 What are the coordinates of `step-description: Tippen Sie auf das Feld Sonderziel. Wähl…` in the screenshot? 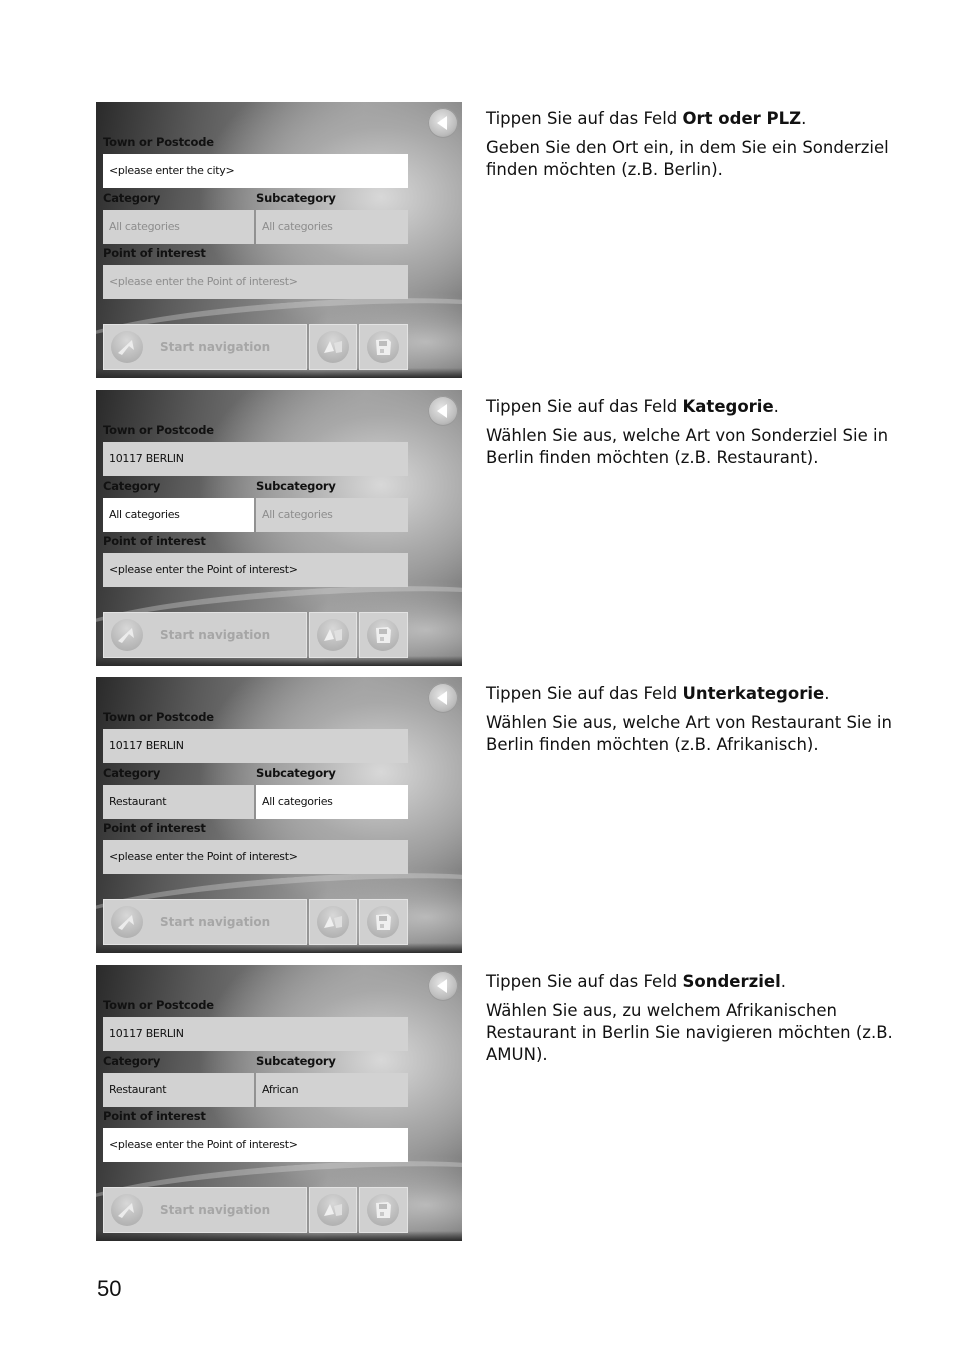 It's located at (691, 1022).